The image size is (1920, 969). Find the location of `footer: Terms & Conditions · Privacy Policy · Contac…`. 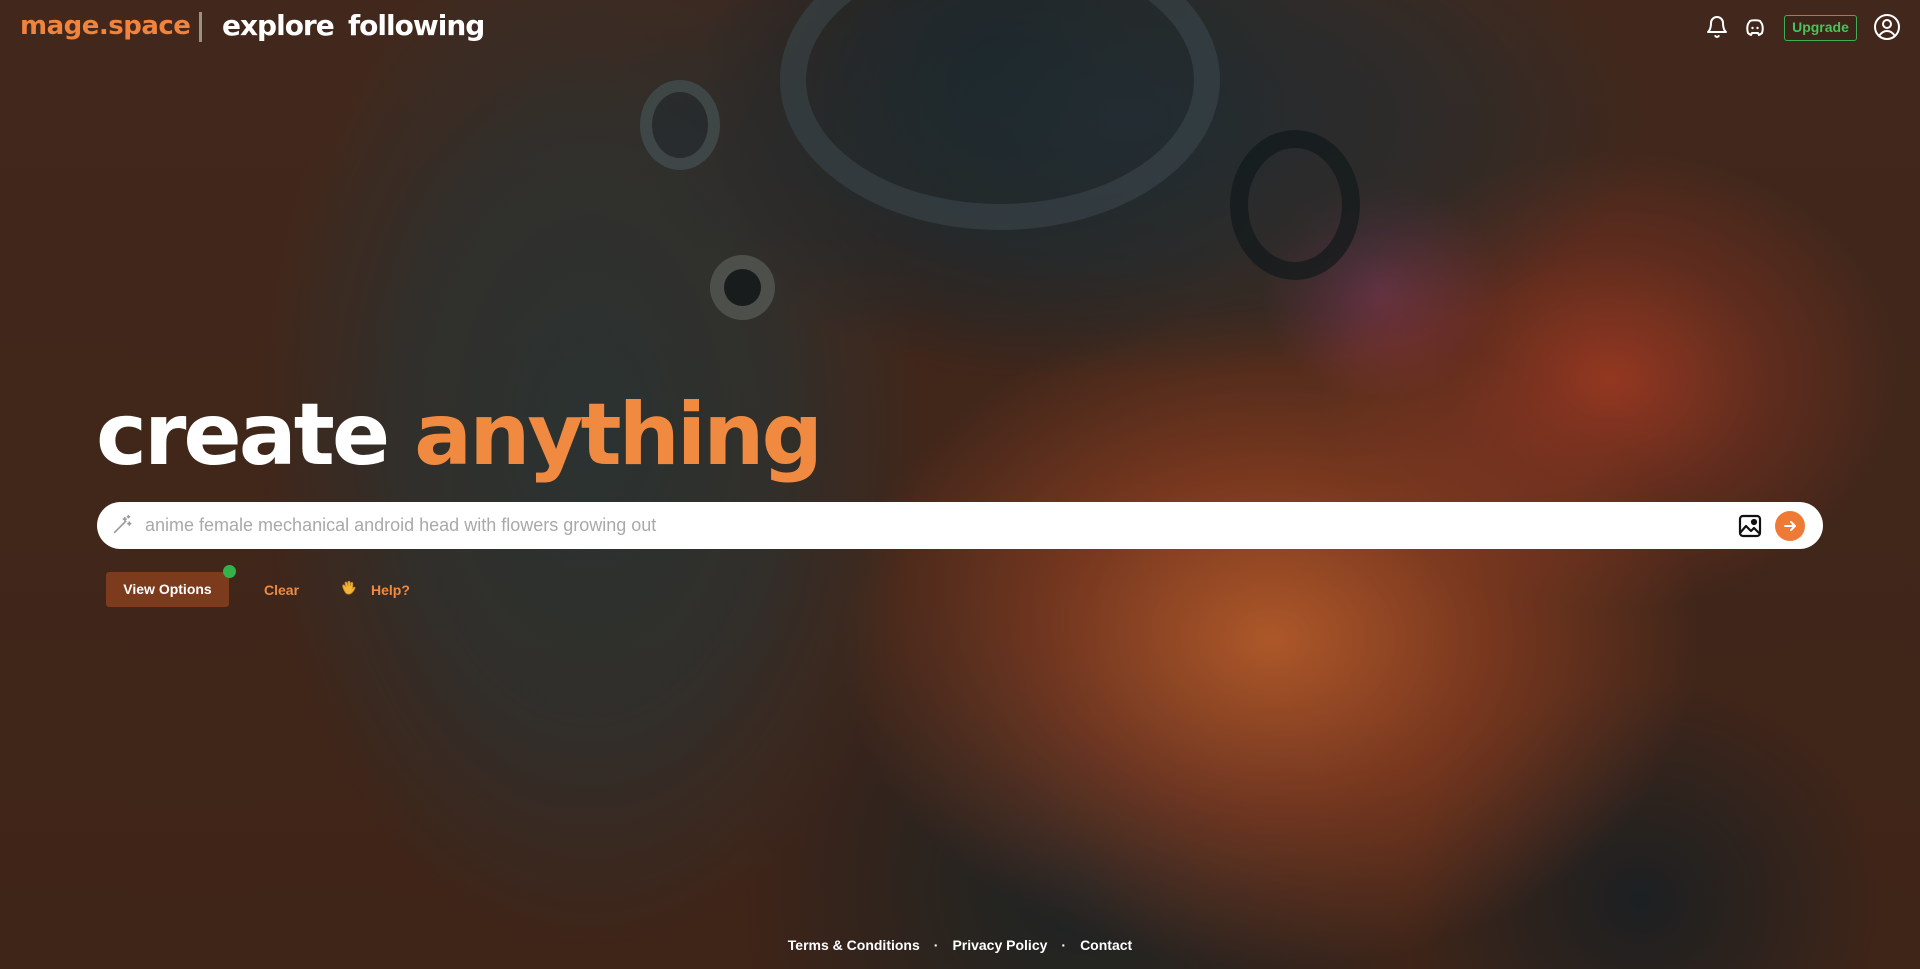

footer: Terms & Conditions · Privacy Policy · Contac… is located at coordinates (960, 945).